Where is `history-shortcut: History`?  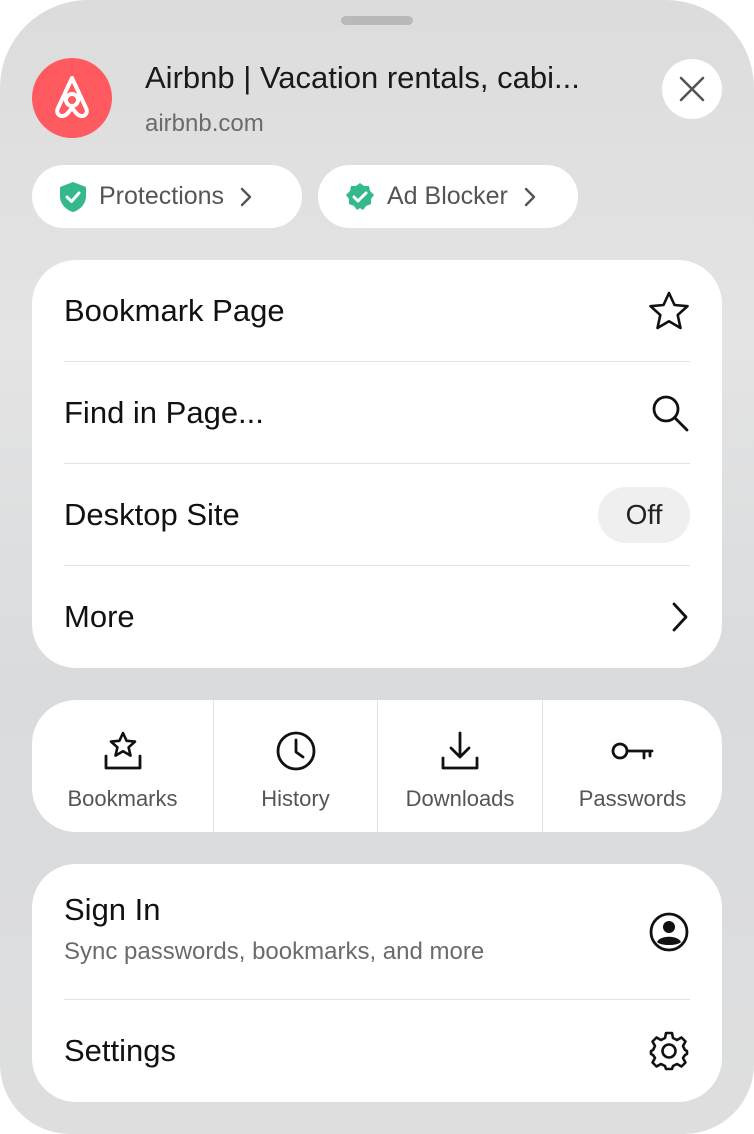
history-shortcut: History is located at coordinates (295, 766).